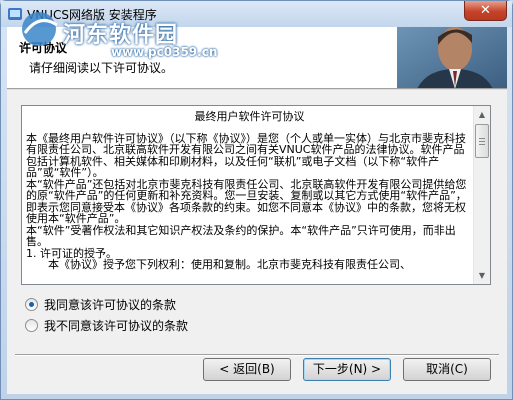 Image resolution: width=513 pixels, height=400 pixels. Describe the element at coordinates (247, 369) in the screenshot. I see `back-button: < 返回(B)` at that location.